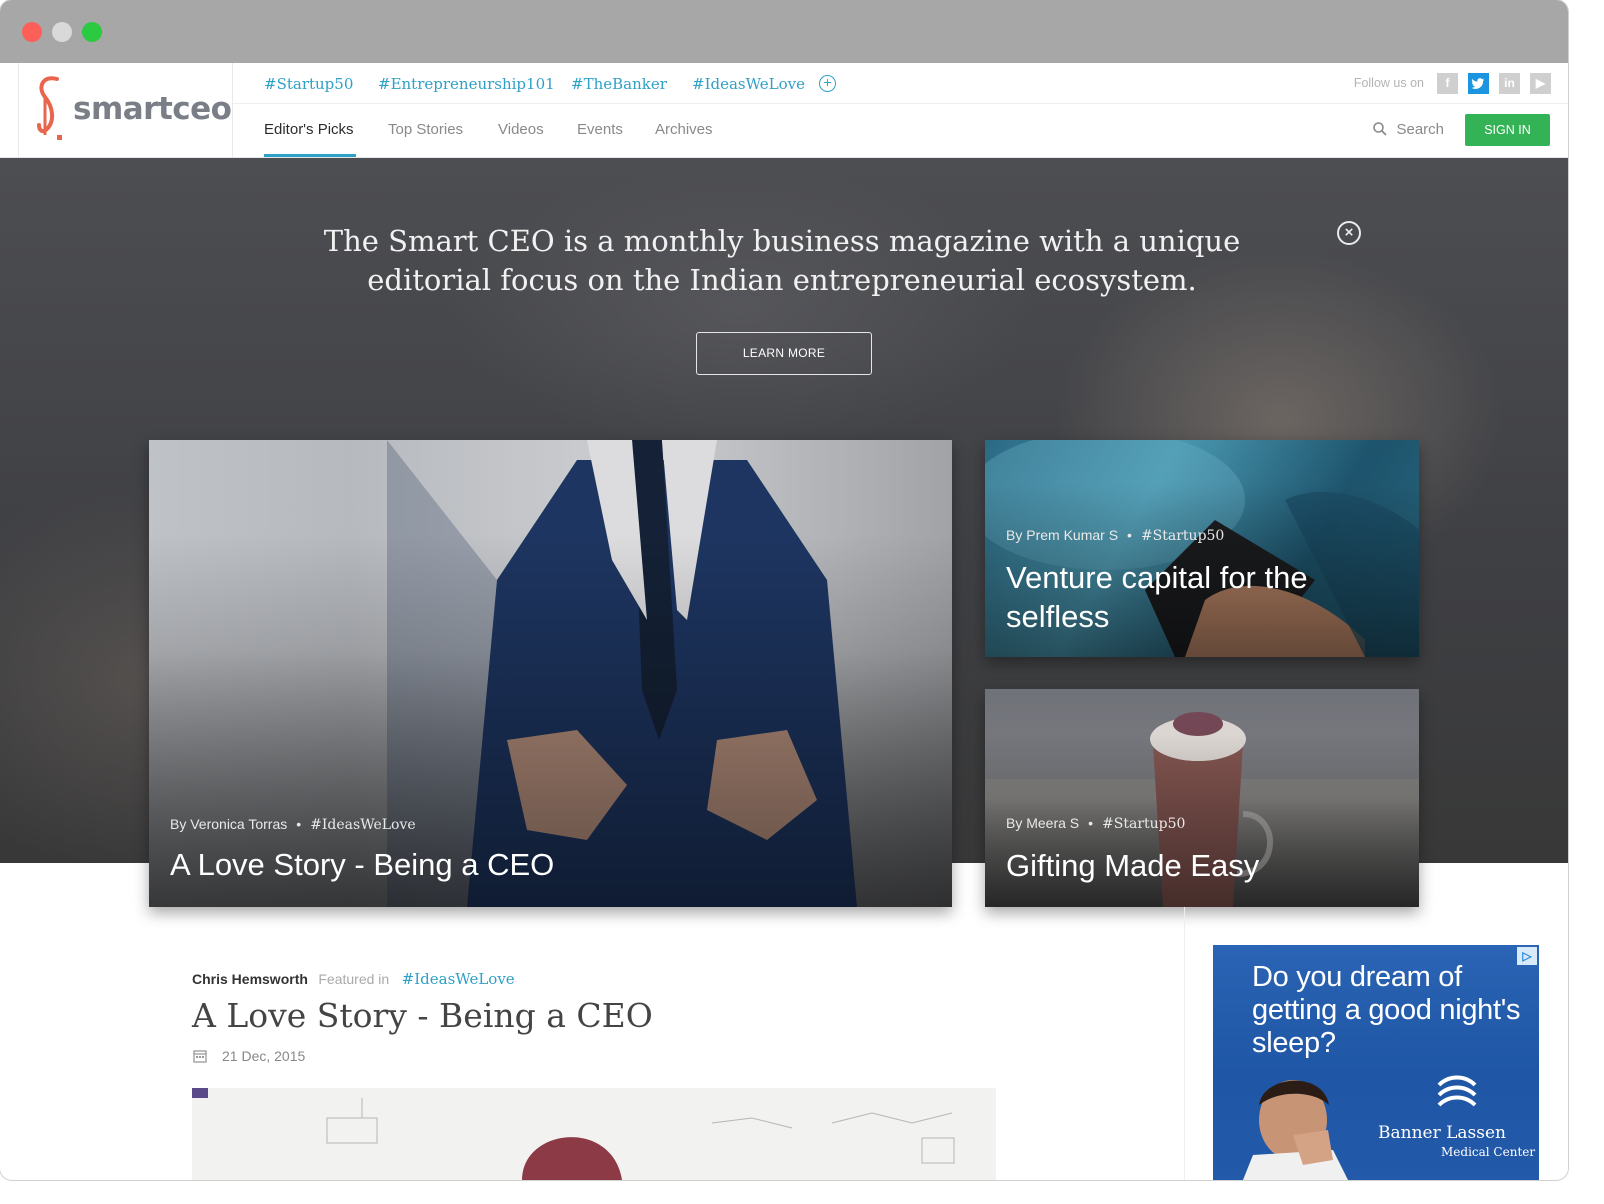 The width and height of the screenshot is (1604, 1204). I want to click on article-image, so click(594, 1134).